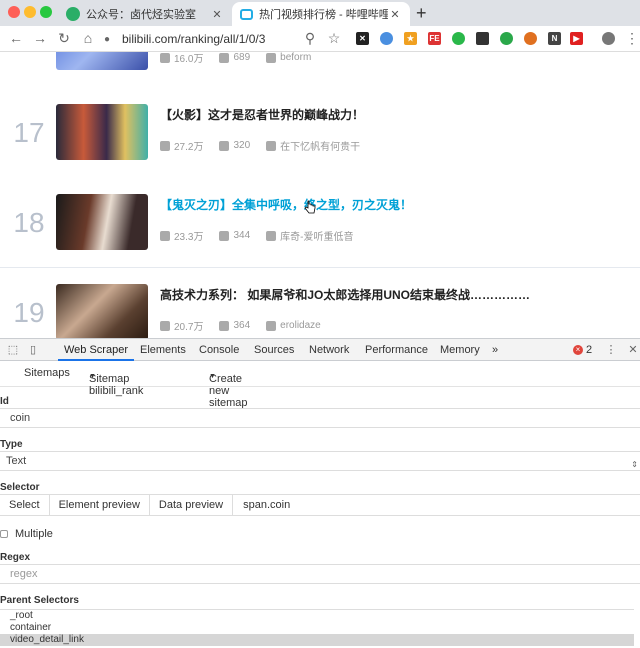 Image resolution: width=640 pixels, height=648 pixels. Describe the element at coordinates (300, 325) in the screenshot. I see `uploader-name: erolidaze` at that location.